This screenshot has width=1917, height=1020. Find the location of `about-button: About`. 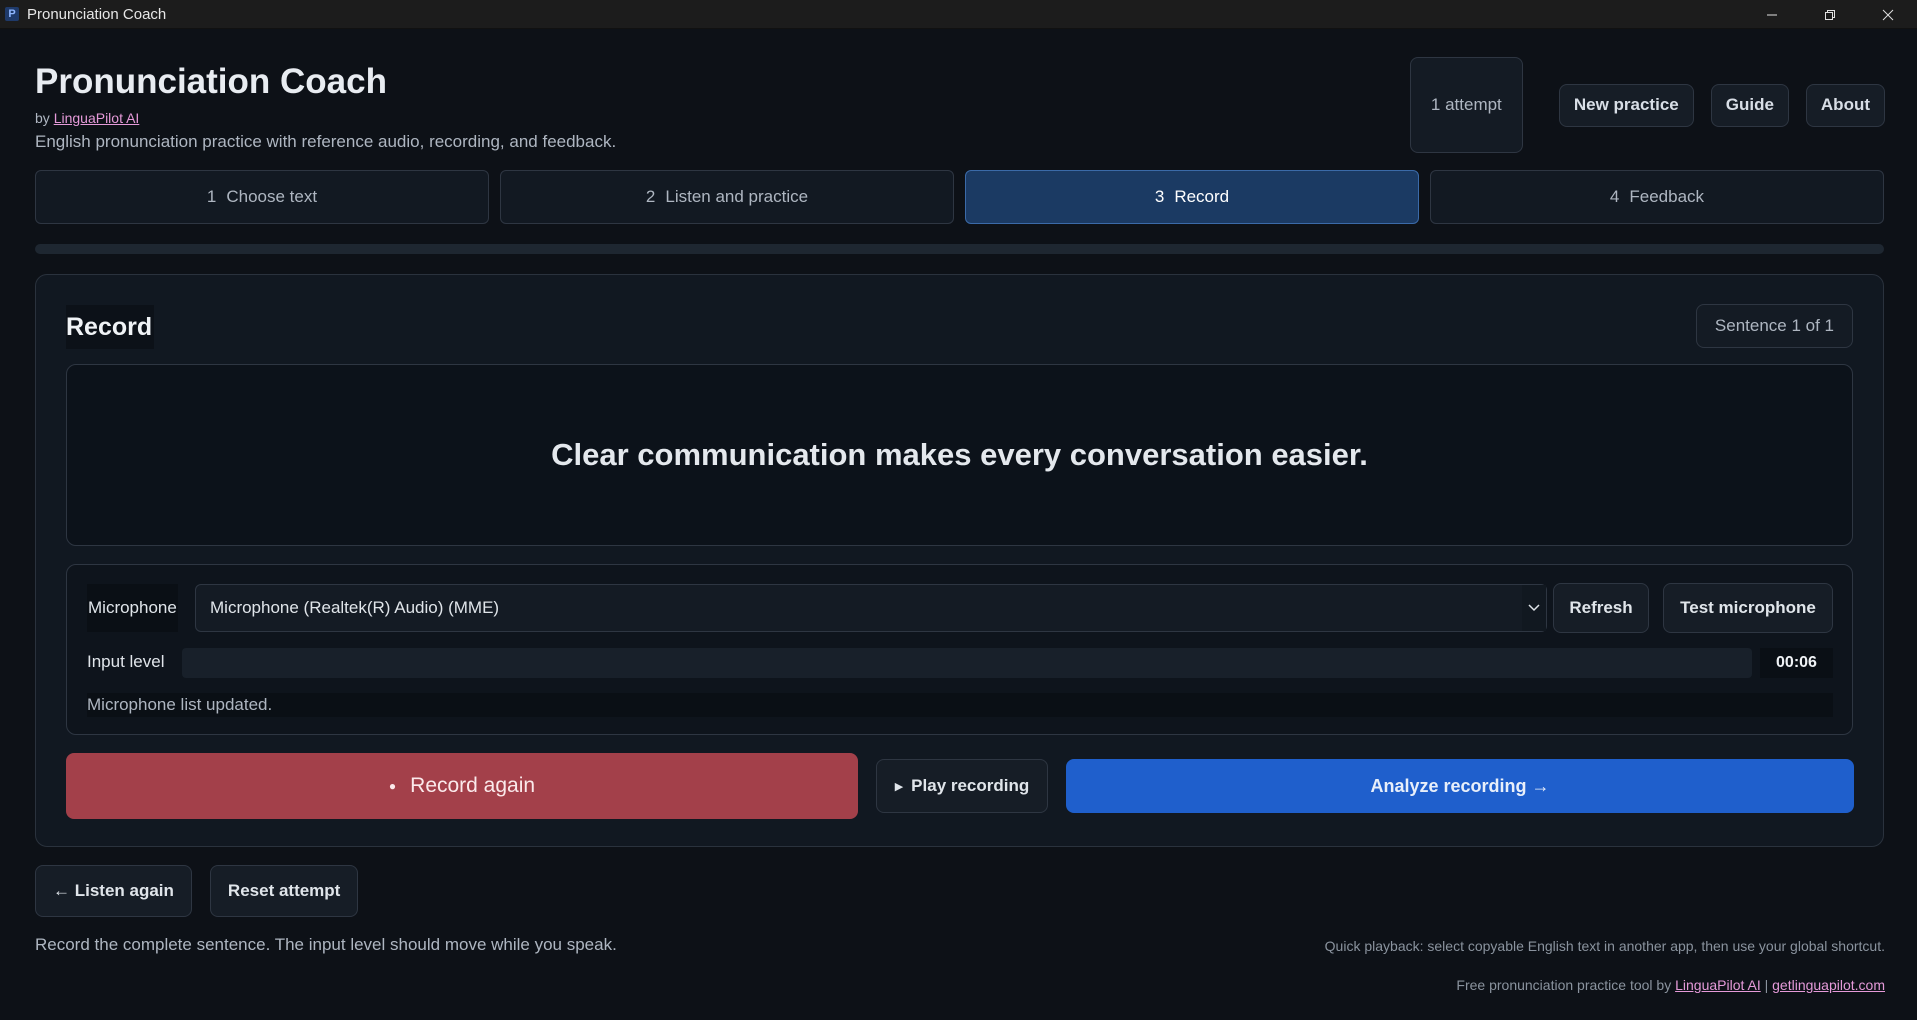

about-button: About is located at coordinates (1845, 105).